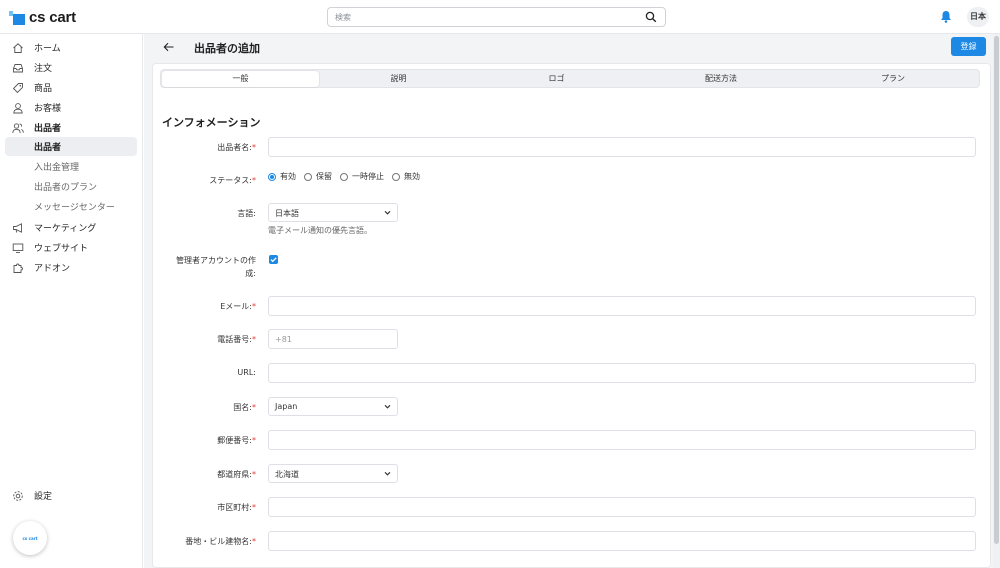 The height and width of the screenshot is (568, 1000). I want to click on search-placeholder: 検索, so click(343, 17).